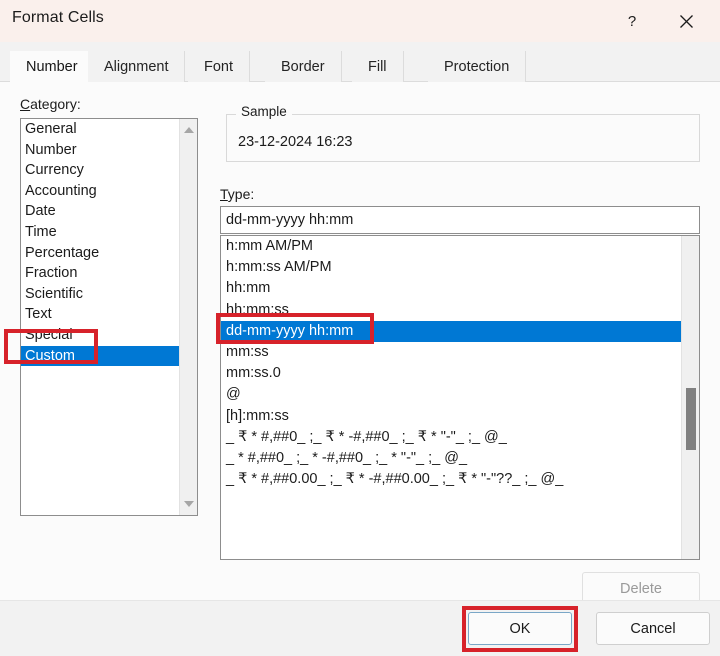  I want to click on type-item-at: @, so click(451, 394).